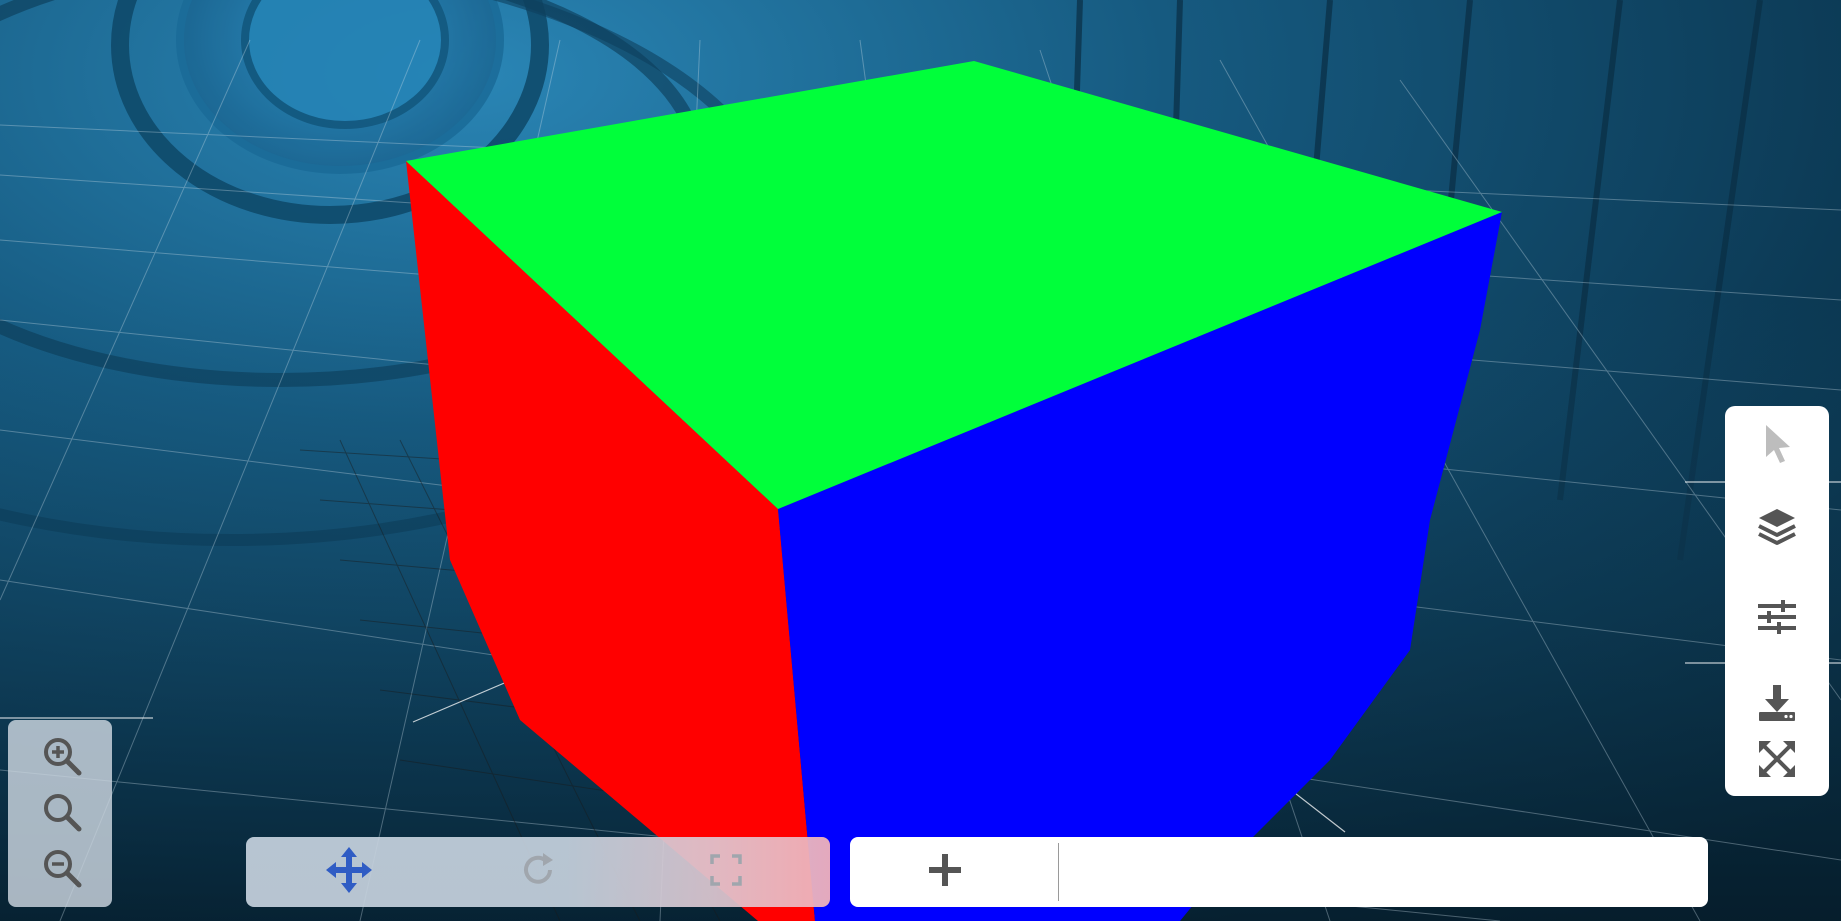  I want to click on rotate-tool-button, so click(539, 872).